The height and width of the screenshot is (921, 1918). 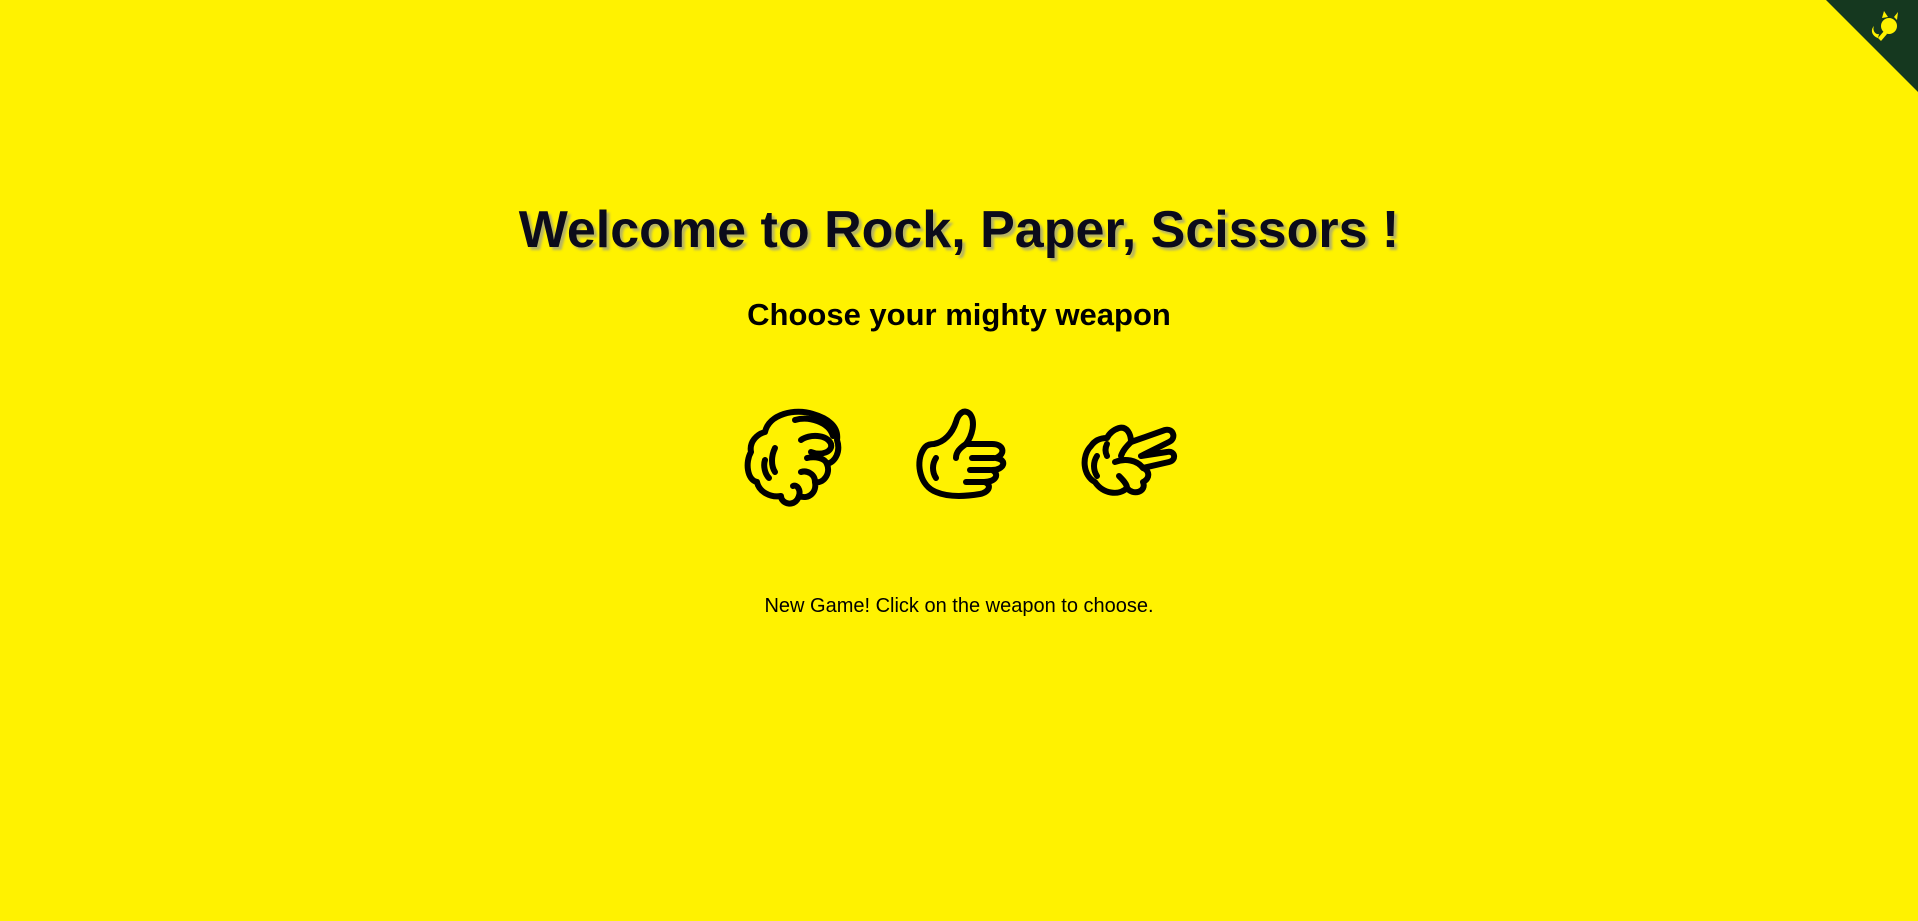 What do you see at coordinates (959, 230) in the screenshot?
I see `page-title: Welcome to Rock, Paper, Scissors !` at bounding box center [959, 230].